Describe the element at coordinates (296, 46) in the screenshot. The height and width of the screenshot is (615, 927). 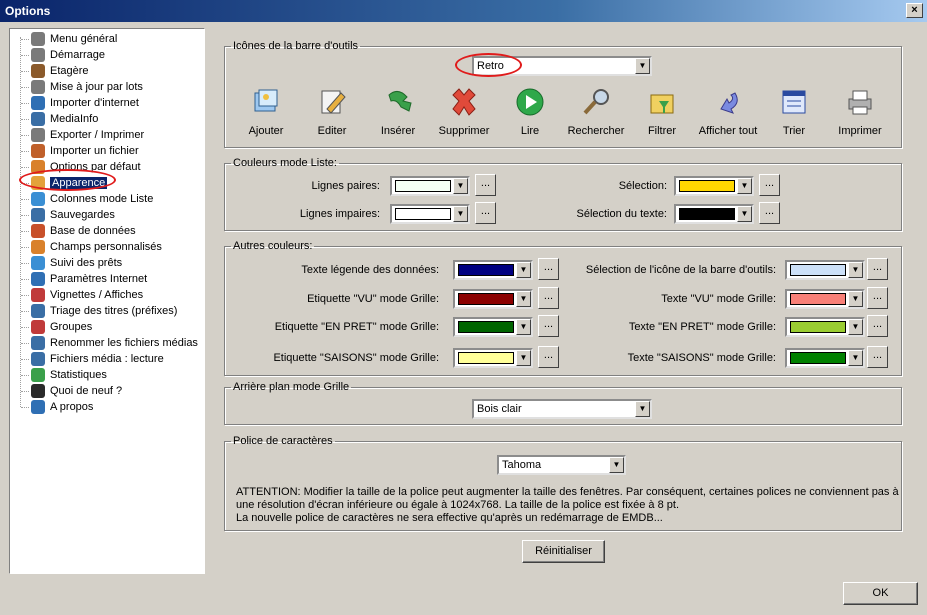
I see `toolbar-icons-legend: Icônes de la barre d'outils` at that location.